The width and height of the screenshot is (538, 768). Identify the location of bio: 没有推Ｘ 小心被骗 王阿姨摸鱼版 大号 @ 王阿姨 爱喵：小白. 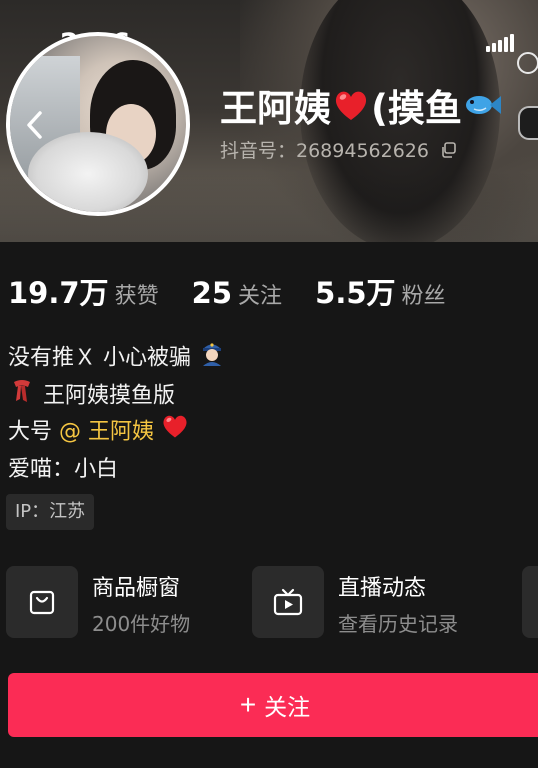
(117, 413).